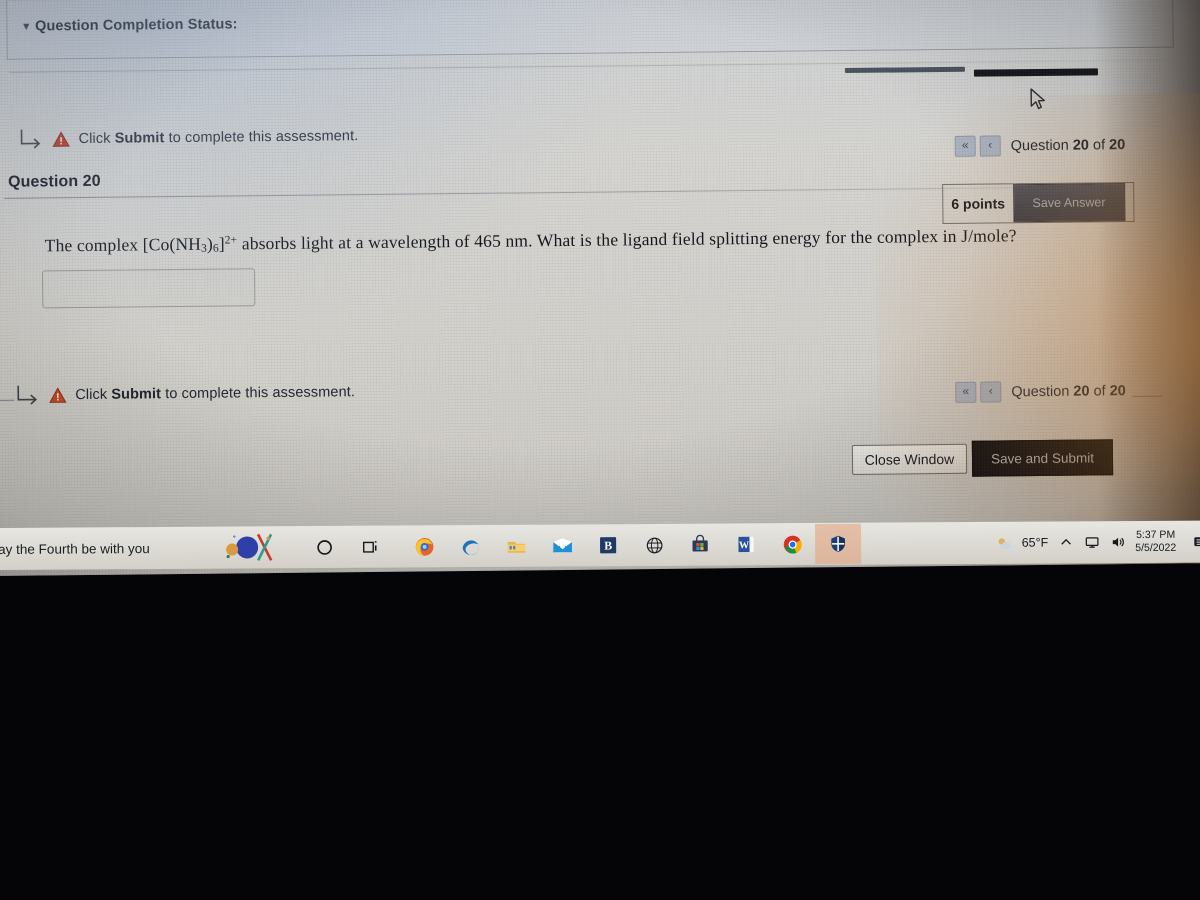 The image size is (1200, 900). What do you see at coordinates (516, 546) in the screenshot?
I see `file-explorer-icon` at bounding box center [516, 546].